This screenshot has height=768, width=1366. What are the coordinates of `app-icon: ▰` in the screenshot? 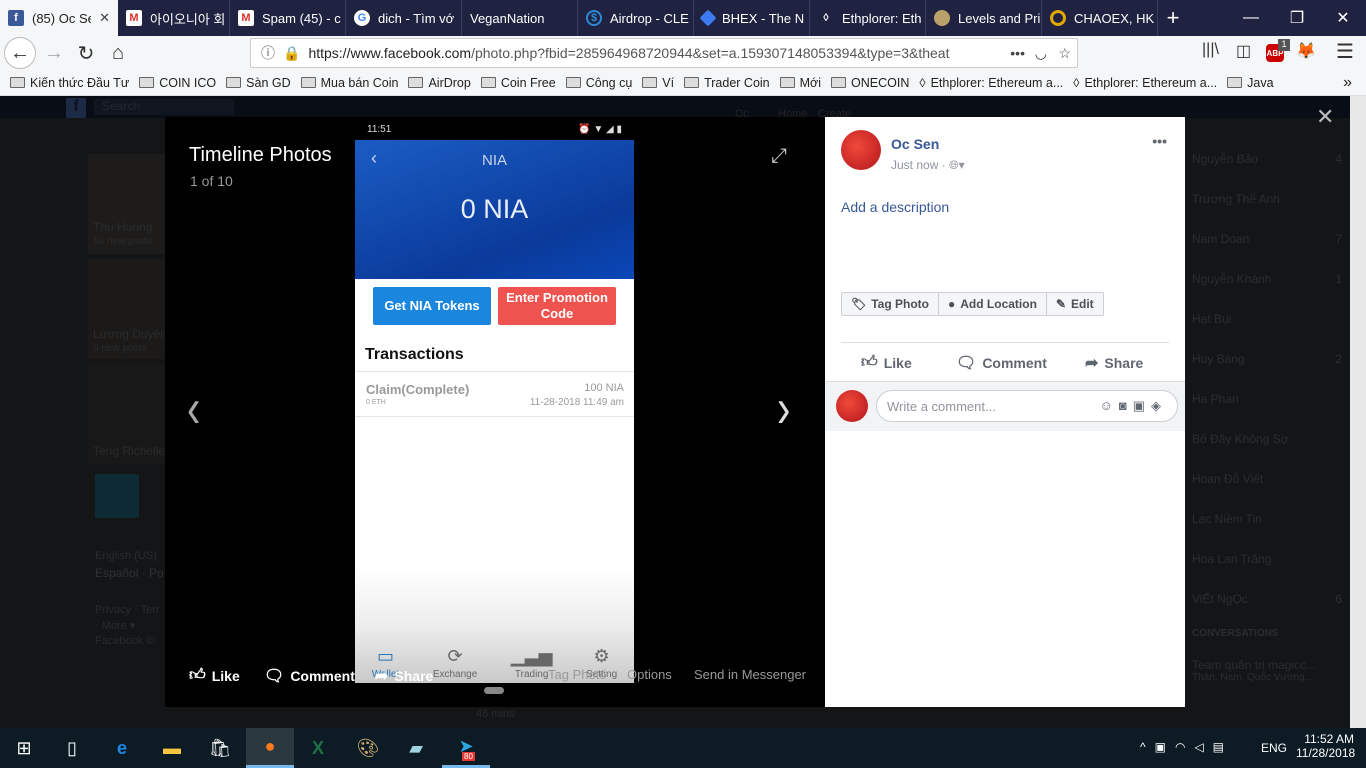 It's located at (416, 748).